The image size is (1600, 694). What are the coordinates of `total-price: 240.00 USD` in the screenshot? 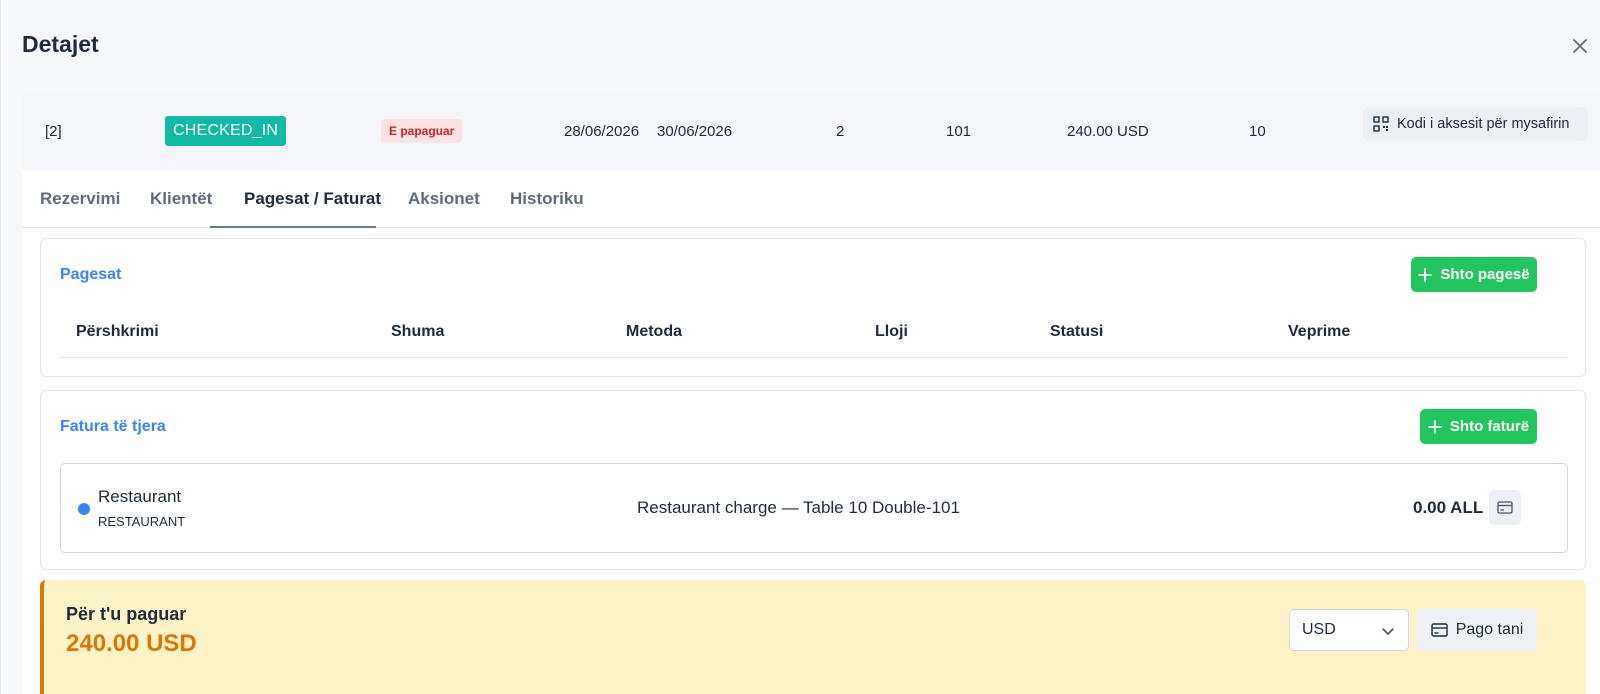 It's located at (1108, 131).